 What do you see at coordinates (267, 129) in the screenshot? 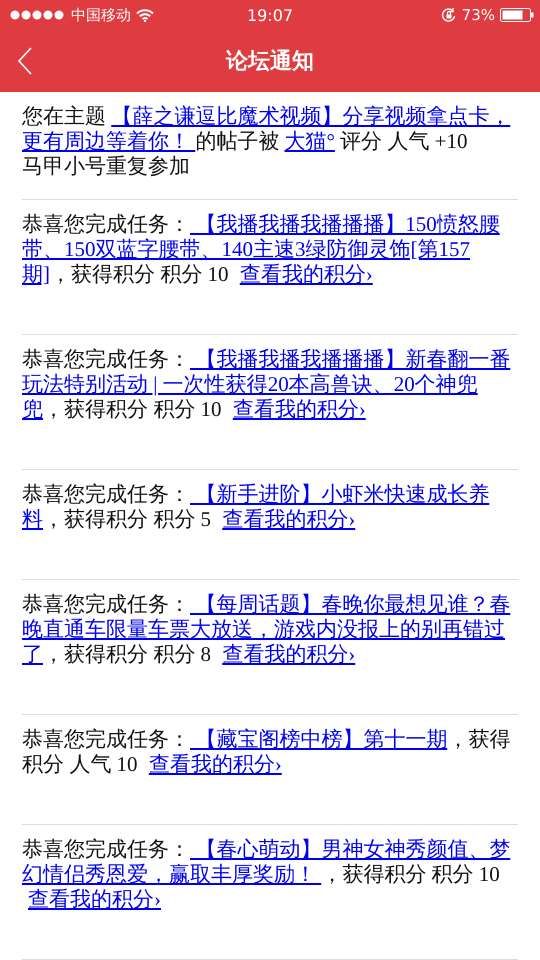
I see `notice-text: 您在主题 【薛之谦逗比魔术视频】分享视频拿点卡，更有周边等着你！ 的帖子被 大猫° 评分 人气 +10` at bounding box center [267, 129].